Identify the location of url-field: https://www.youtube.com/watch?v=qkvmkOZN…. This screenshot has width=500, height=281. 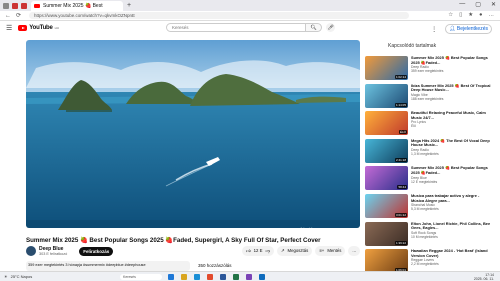
(219, 15).